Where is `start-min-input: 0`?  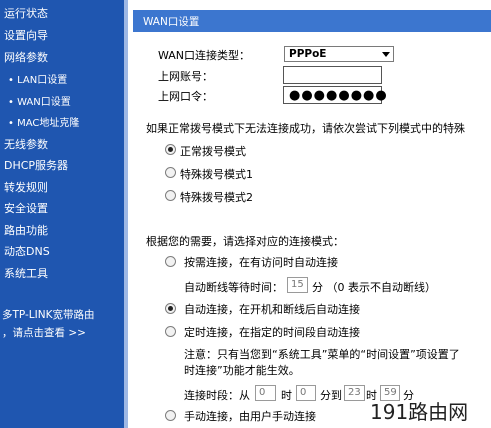 start-min-input: 0 is located at coordinates (306, 393).